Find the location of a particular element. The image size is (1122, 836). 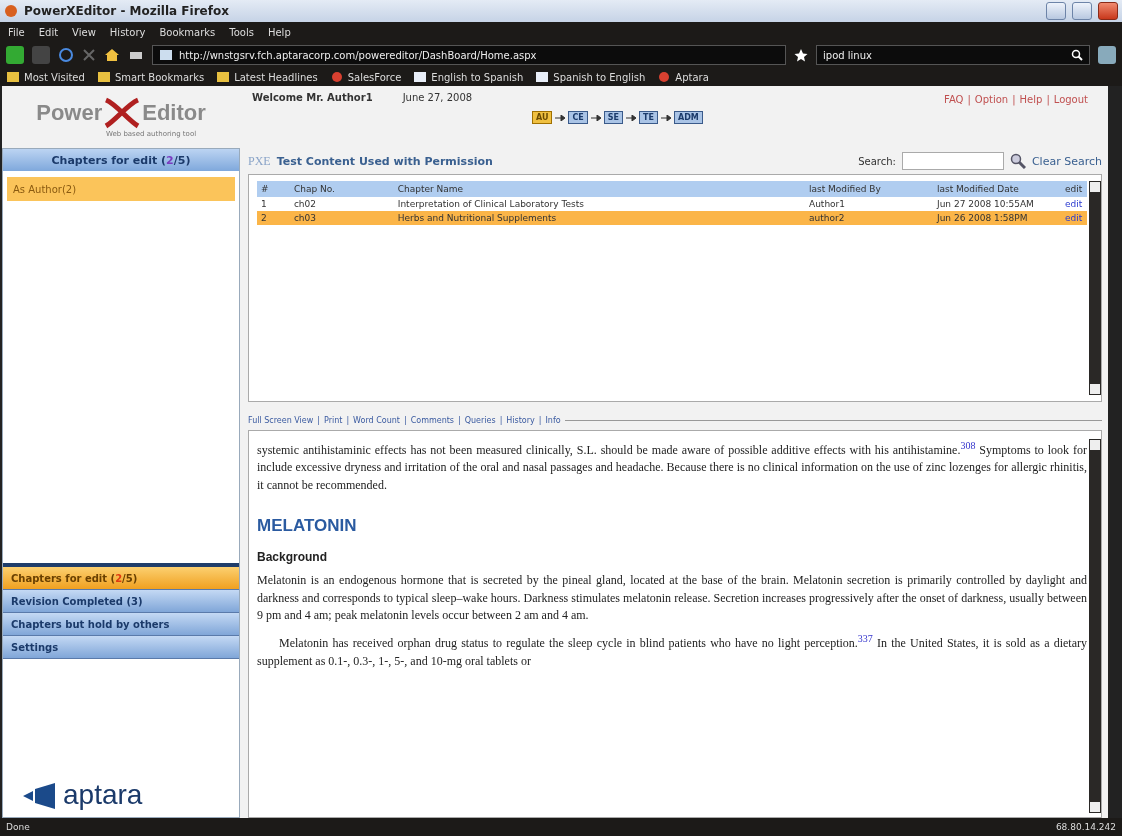

content-title: Test Content Used with Permission is located at coordinates (385, 161).